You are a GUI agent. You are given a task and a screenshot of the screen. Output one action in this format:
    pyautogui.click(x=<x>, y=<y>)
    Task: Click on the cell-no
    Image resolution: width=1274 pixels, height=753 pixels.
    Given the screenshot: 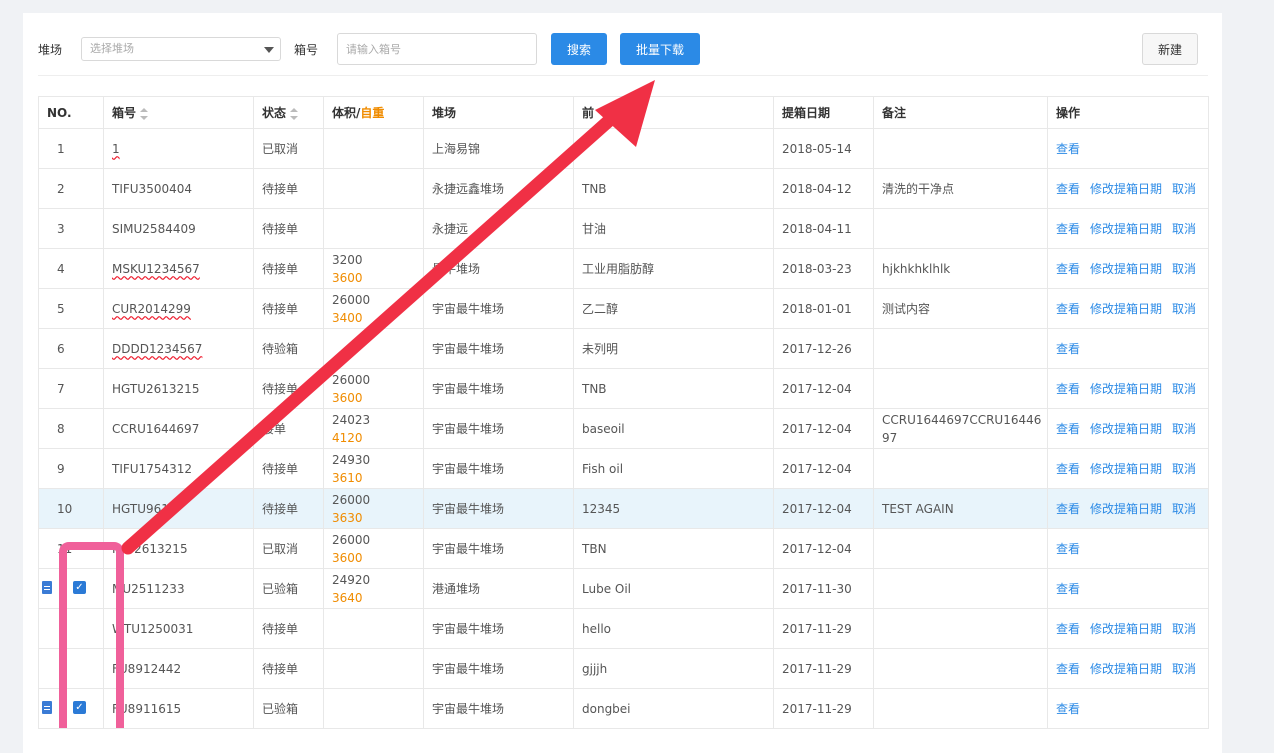 What is the action you would take?
    pyautogui.click(x=71, y=668)
    